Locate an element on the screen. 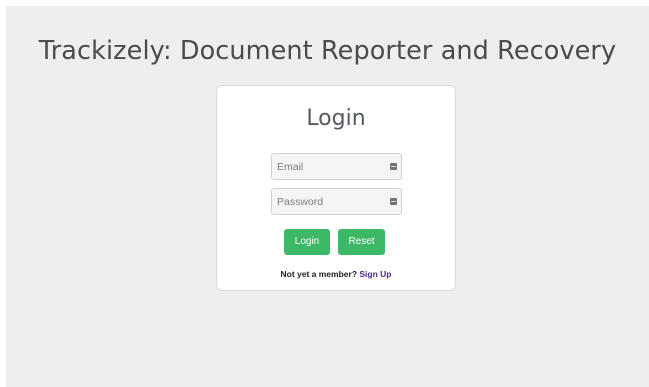  member-prompt-text: Not yet a member? is located at coordinates (319, 274).